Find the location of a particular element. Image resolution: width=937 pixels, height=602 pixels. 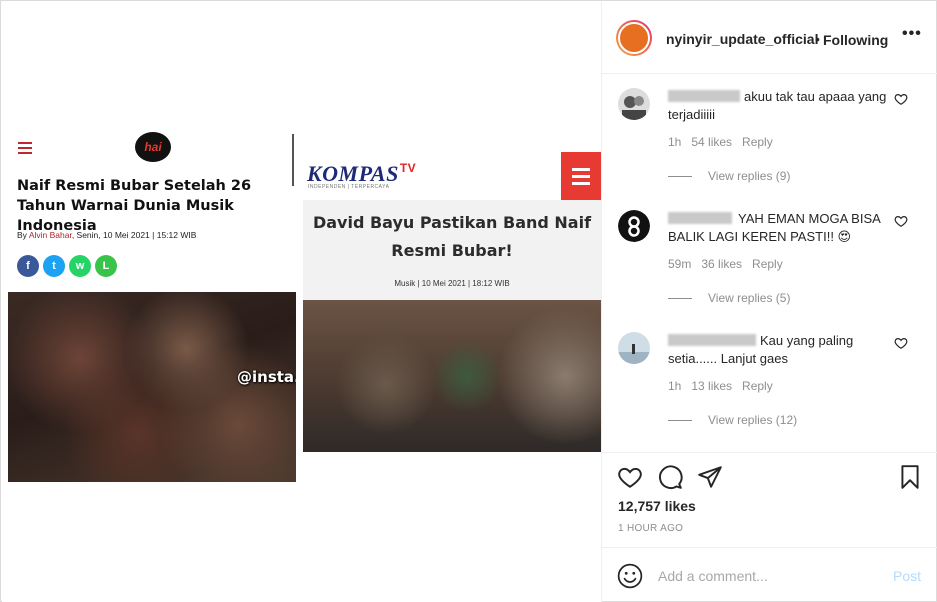

following-button: Following is located at coordinates (855, 40).